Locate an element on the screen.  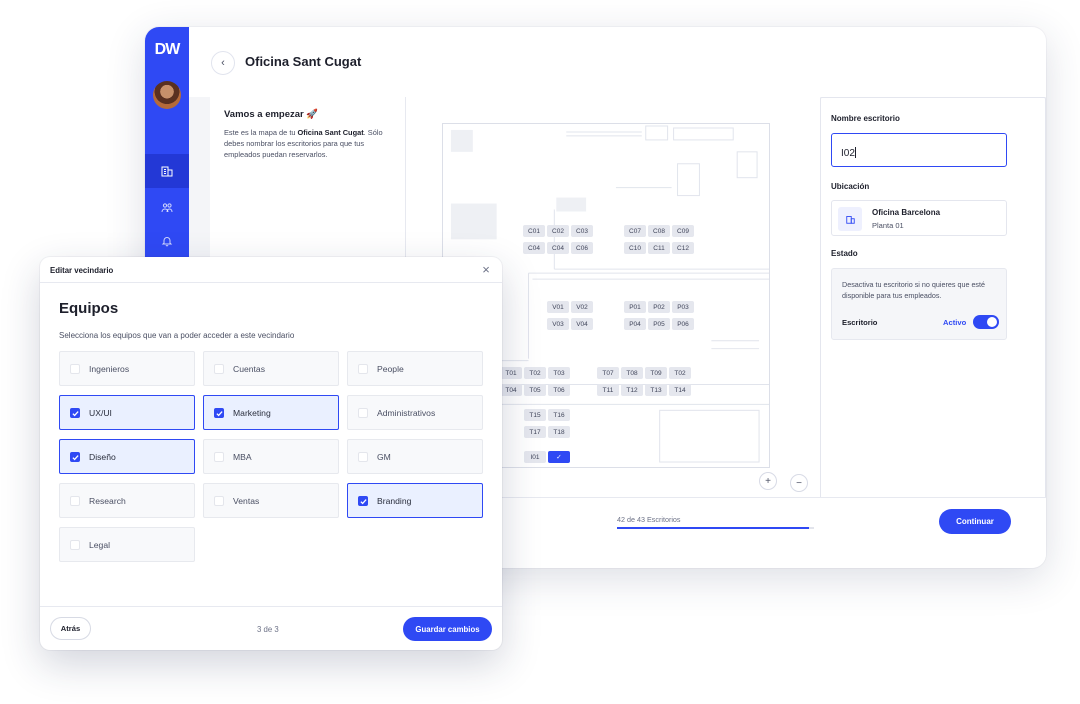
team-option: Legal is located at coordinates (127, 544).